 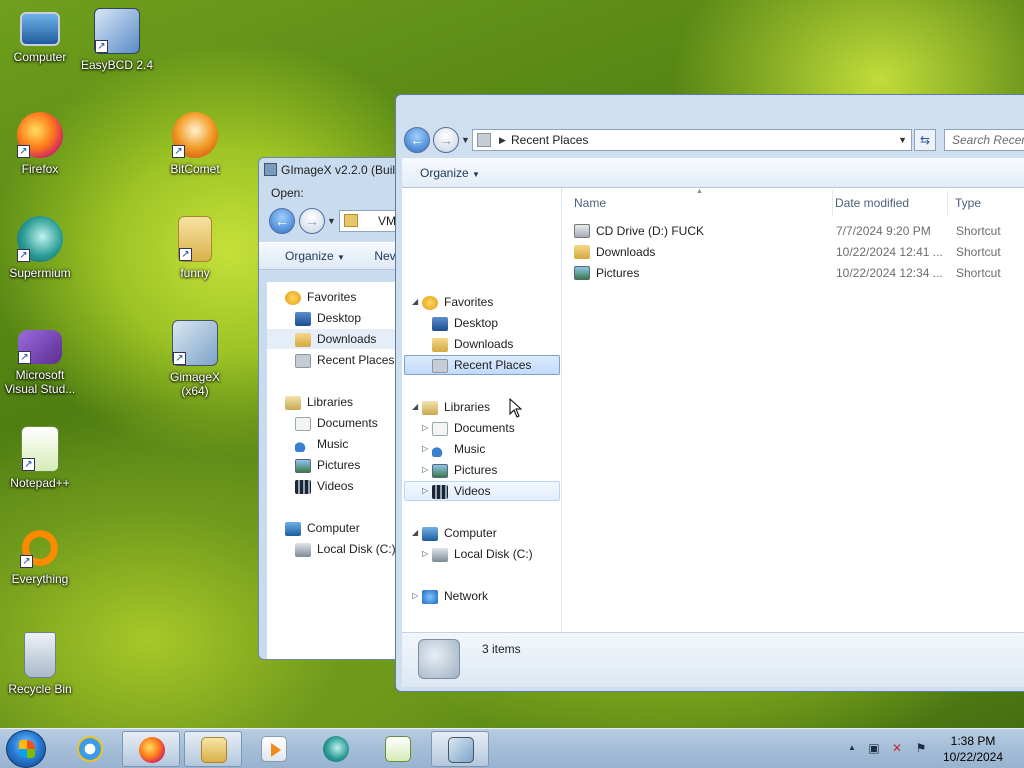 I want to click on desktop-icon-firefox: ↗ Firefox, so click(x=40, y=144).